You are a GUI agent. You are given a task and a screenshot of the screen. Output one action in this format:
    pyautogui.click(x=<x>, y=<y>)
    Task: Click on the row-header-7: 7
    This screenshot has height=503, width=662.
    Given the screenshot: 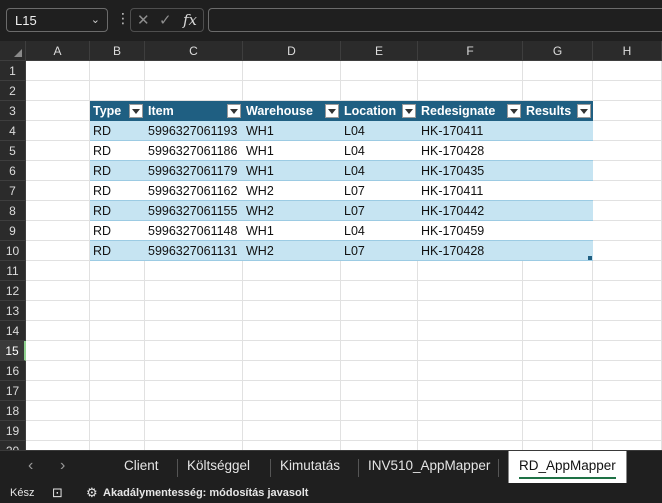 What is the action you would take?
    pyautogui.click(x=13, y=191)
    